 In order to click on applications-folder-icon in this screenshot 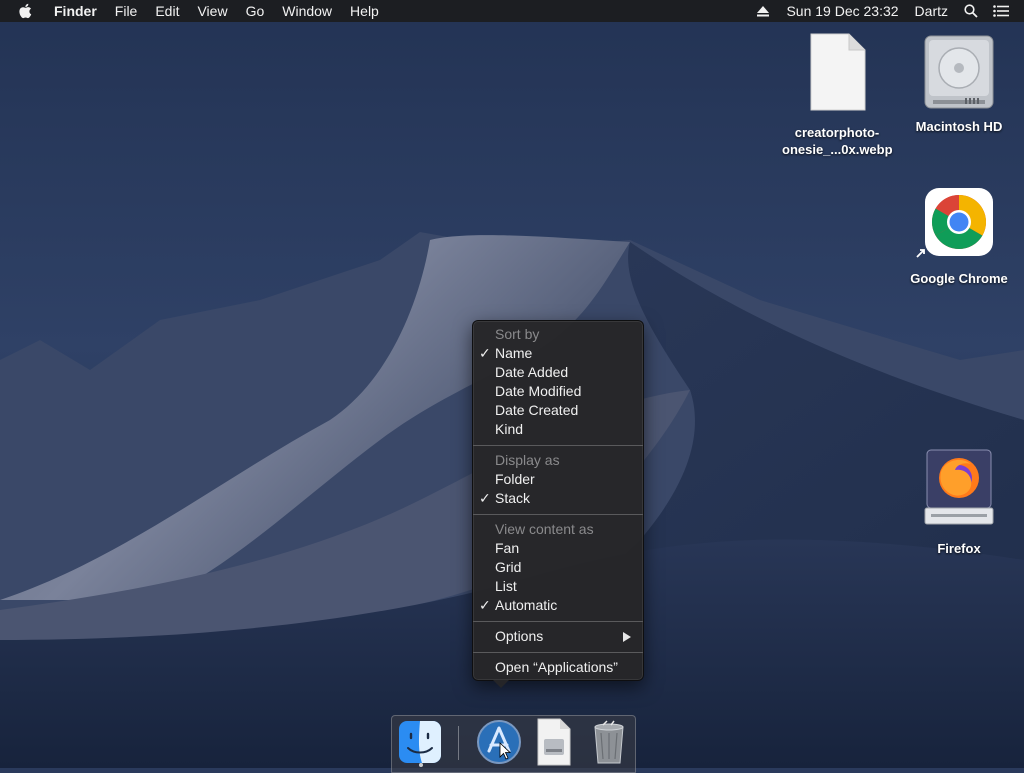, I will do `click(499, 742)`.